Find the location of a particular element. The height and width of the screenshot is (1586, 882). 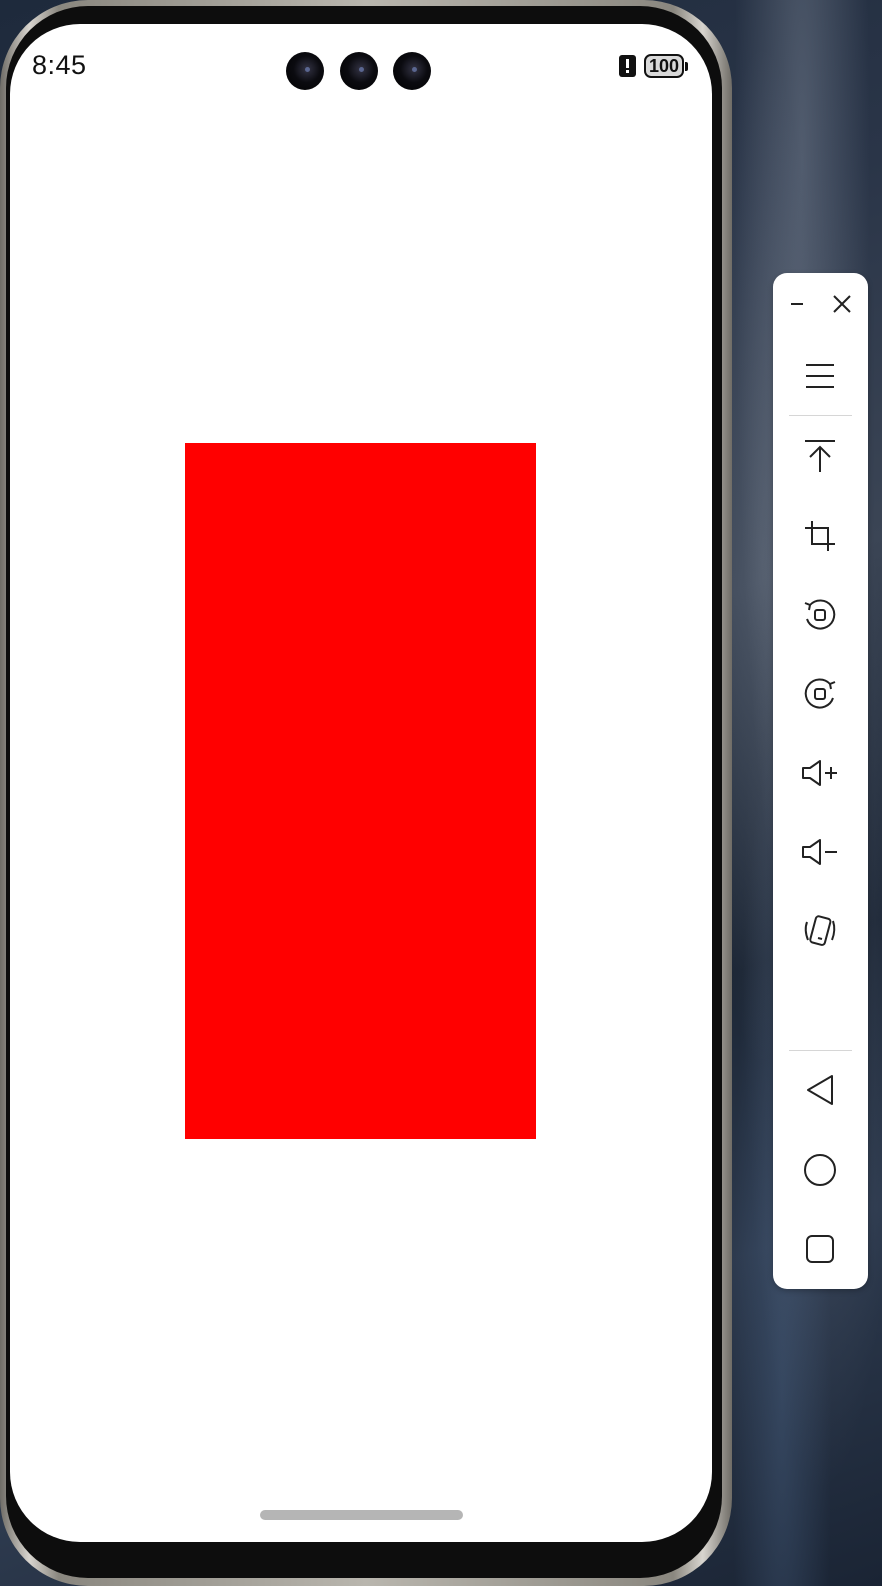

emulator-toolbar is located at coordinates (820, 781).